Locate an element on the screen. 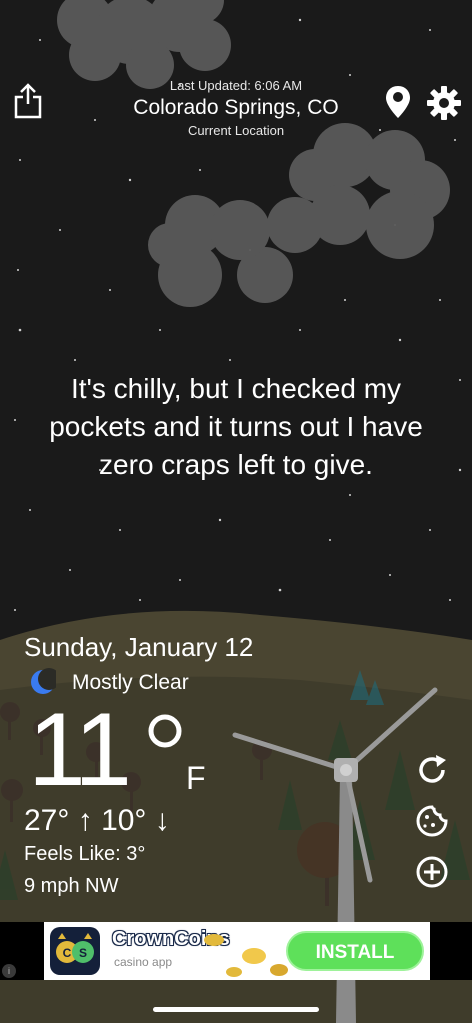 The image size is (472, 1023). high-low-temps: 27° ↑ 10° ↓ is located at coordinates (97, 821).